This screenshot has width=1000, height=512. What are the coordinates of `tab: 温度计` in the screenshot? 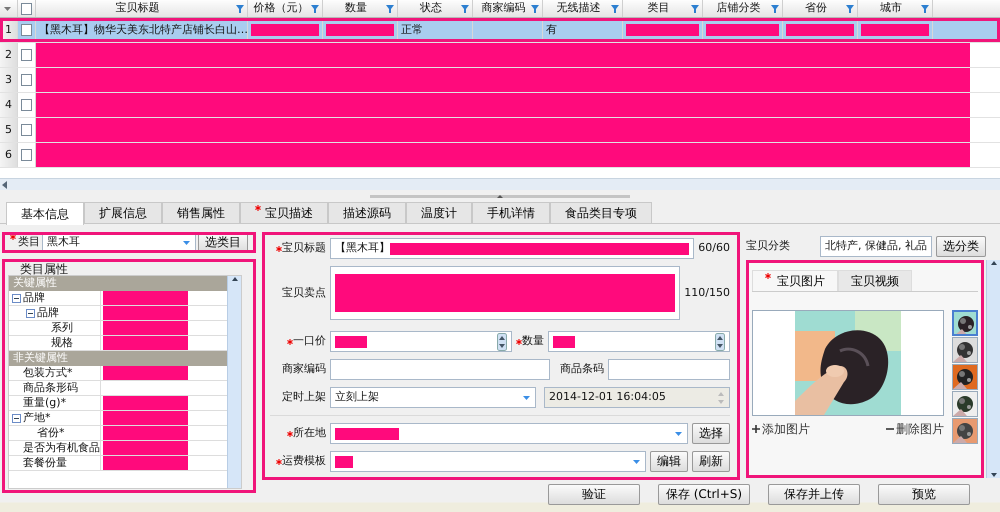 It's located at (439, 212).